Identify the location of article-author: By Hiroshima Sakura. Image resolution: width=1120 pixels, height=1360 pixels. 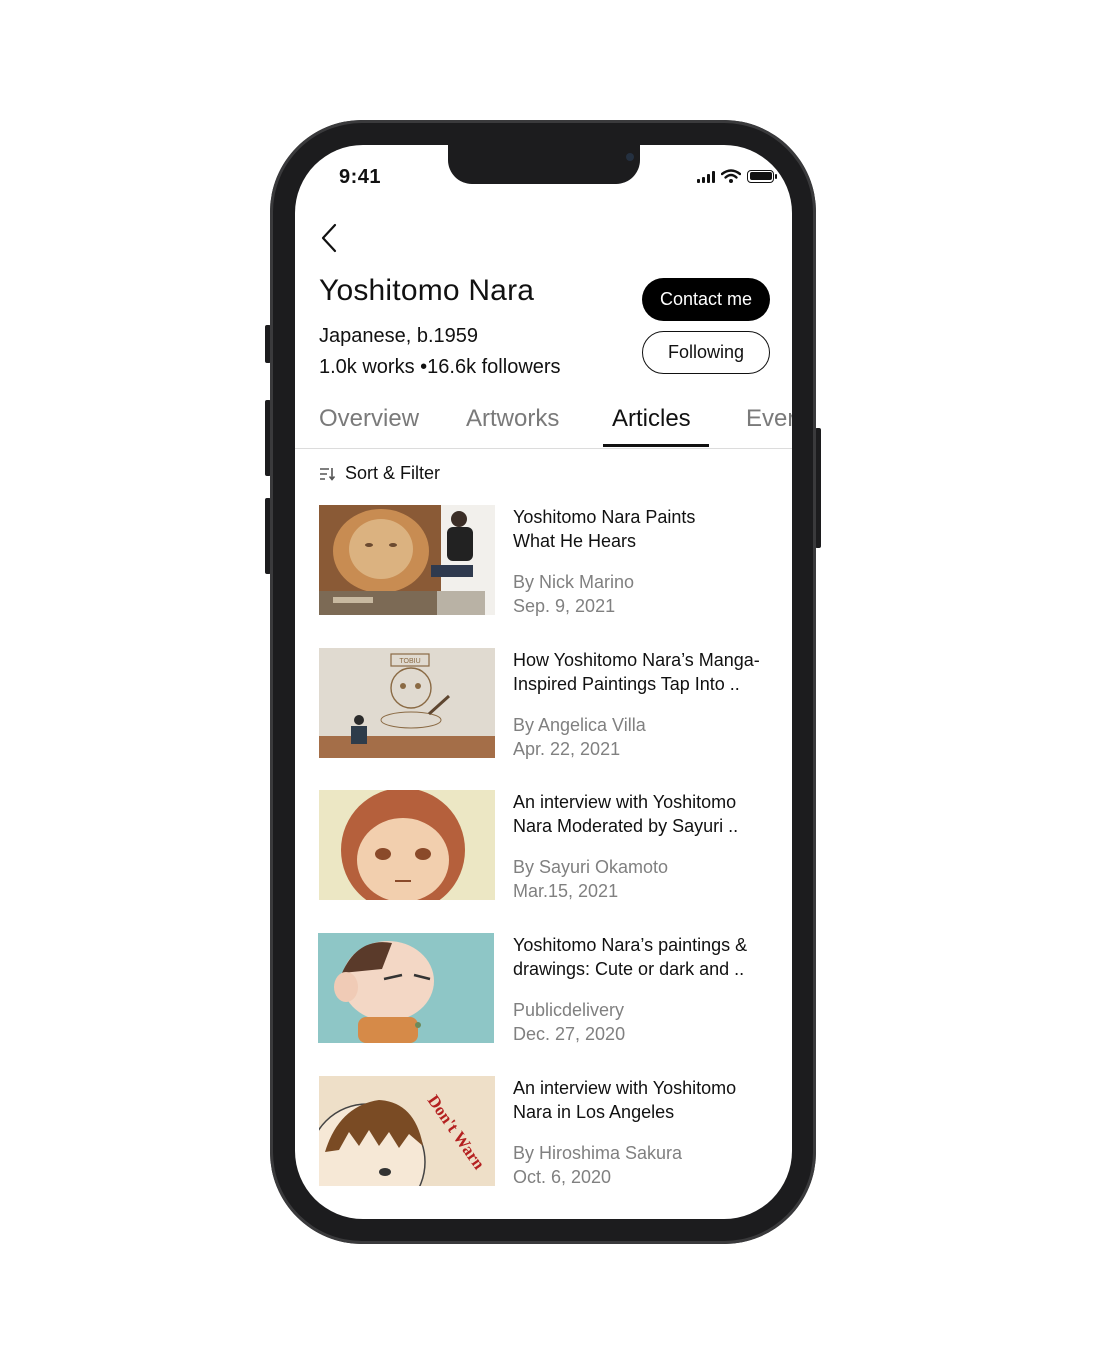
(598, 1153).